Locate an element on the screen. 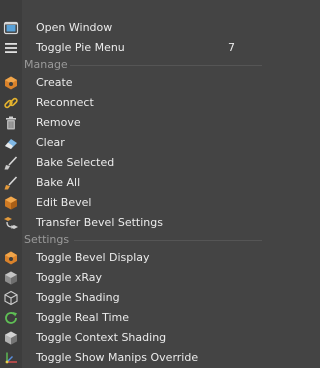 The height and width of the screenshot is (368, 320). transfer-icon is located at coordinates (11, 223).